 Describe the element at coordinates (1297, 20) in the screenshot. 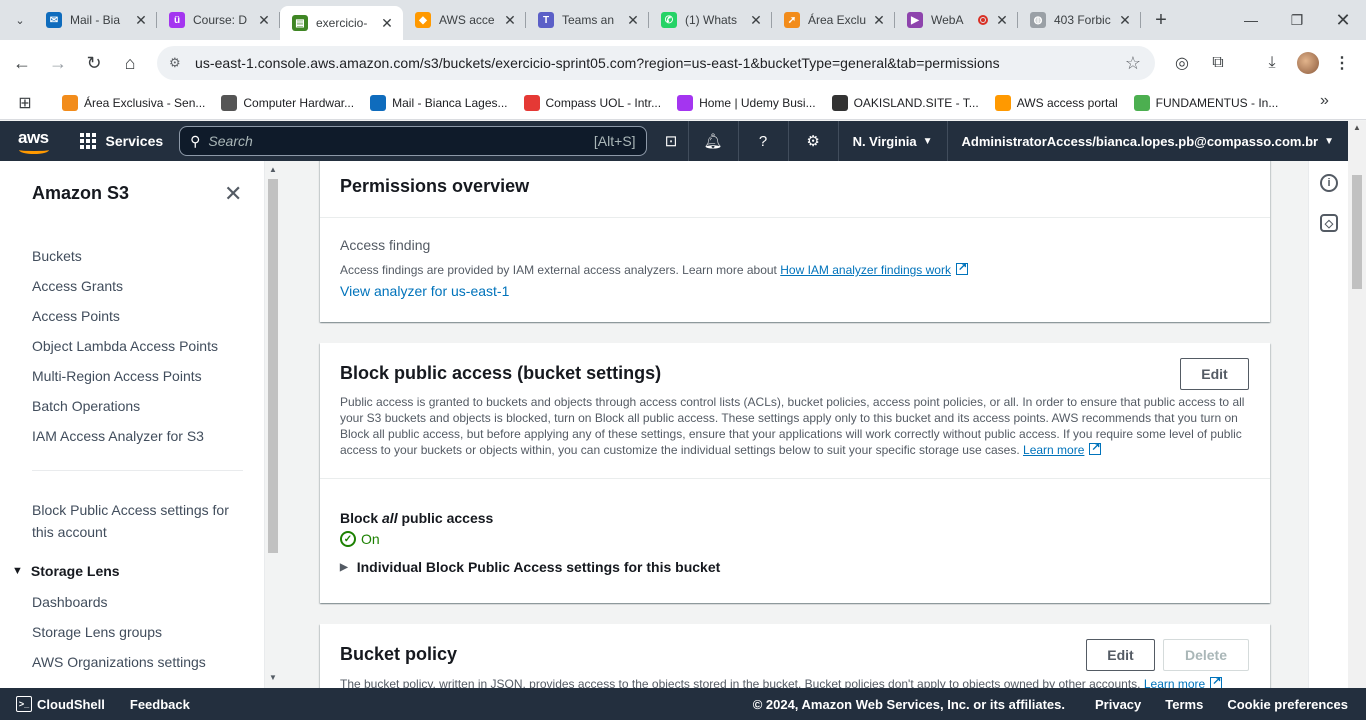

I see `restore-icon: ❐` at that location.